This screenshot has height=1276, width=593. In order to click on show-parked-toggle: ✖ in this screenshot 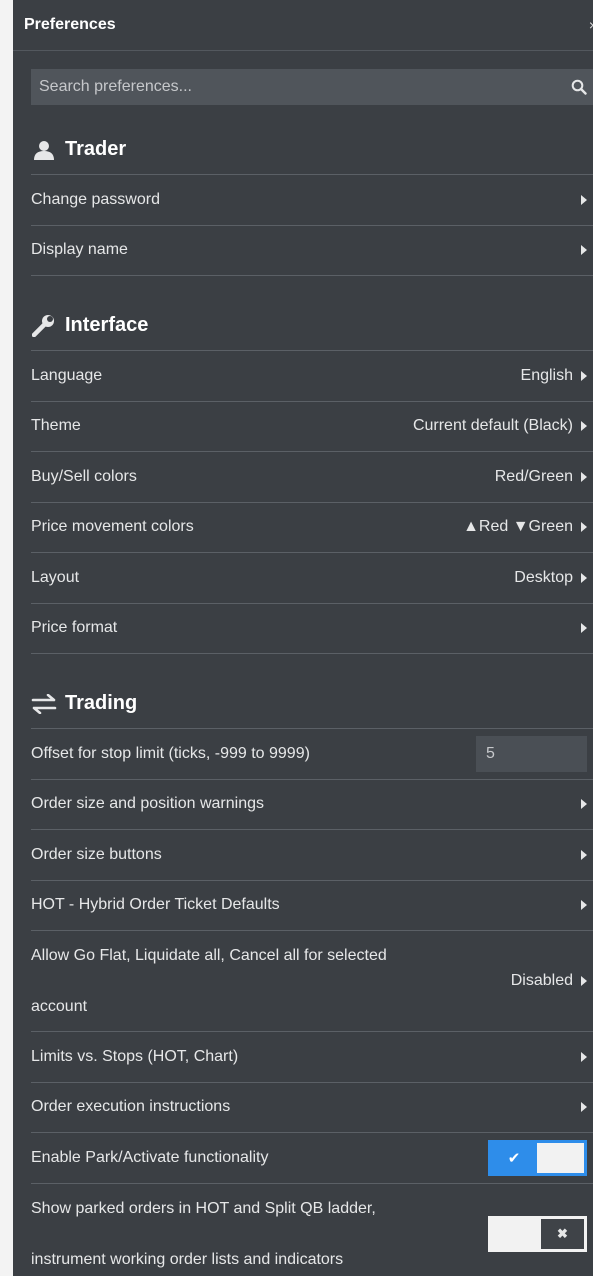, I will do `click(537, 1233)`.